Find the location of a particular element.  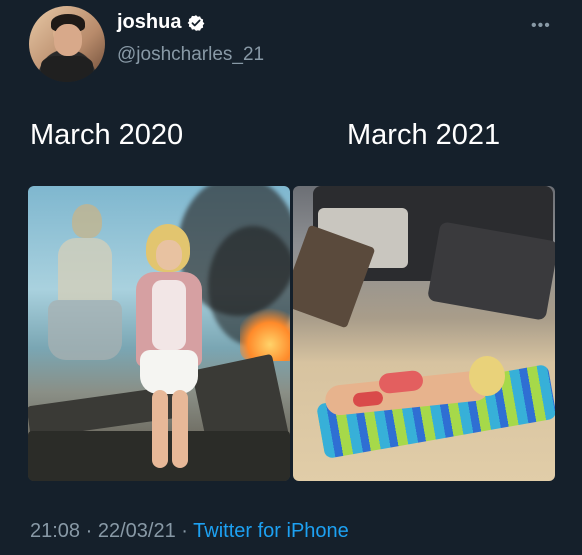

author-display-name: joshua is located at coordinates (149, 22).